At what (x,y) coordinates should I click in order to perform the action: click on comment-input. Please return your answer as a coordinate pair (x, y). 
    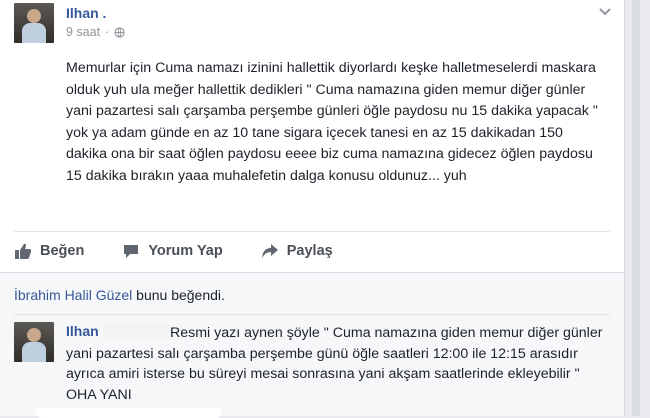
    Looking at the image, I should click on (129, 413).